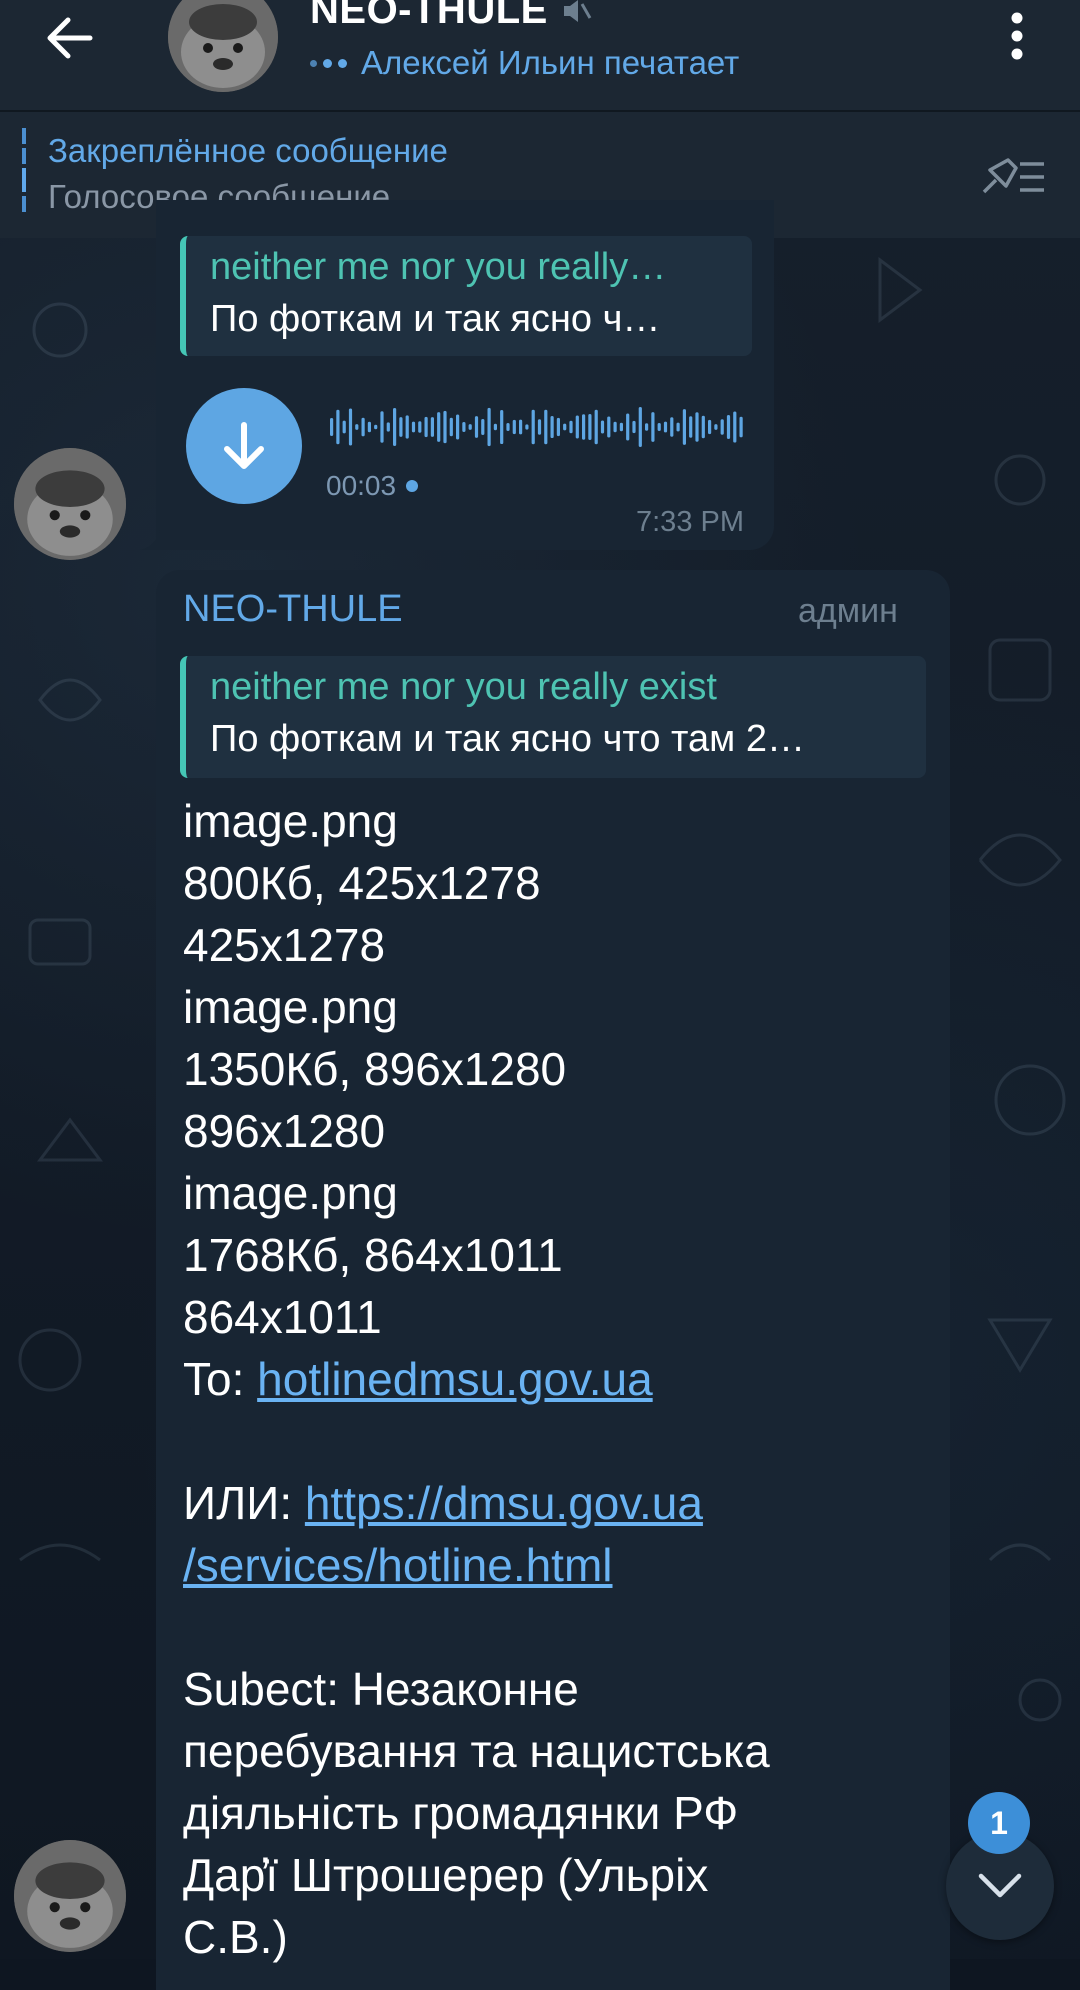 The image size is (1080, 1990). I want to click on chat-avatar, so click(223, 46).